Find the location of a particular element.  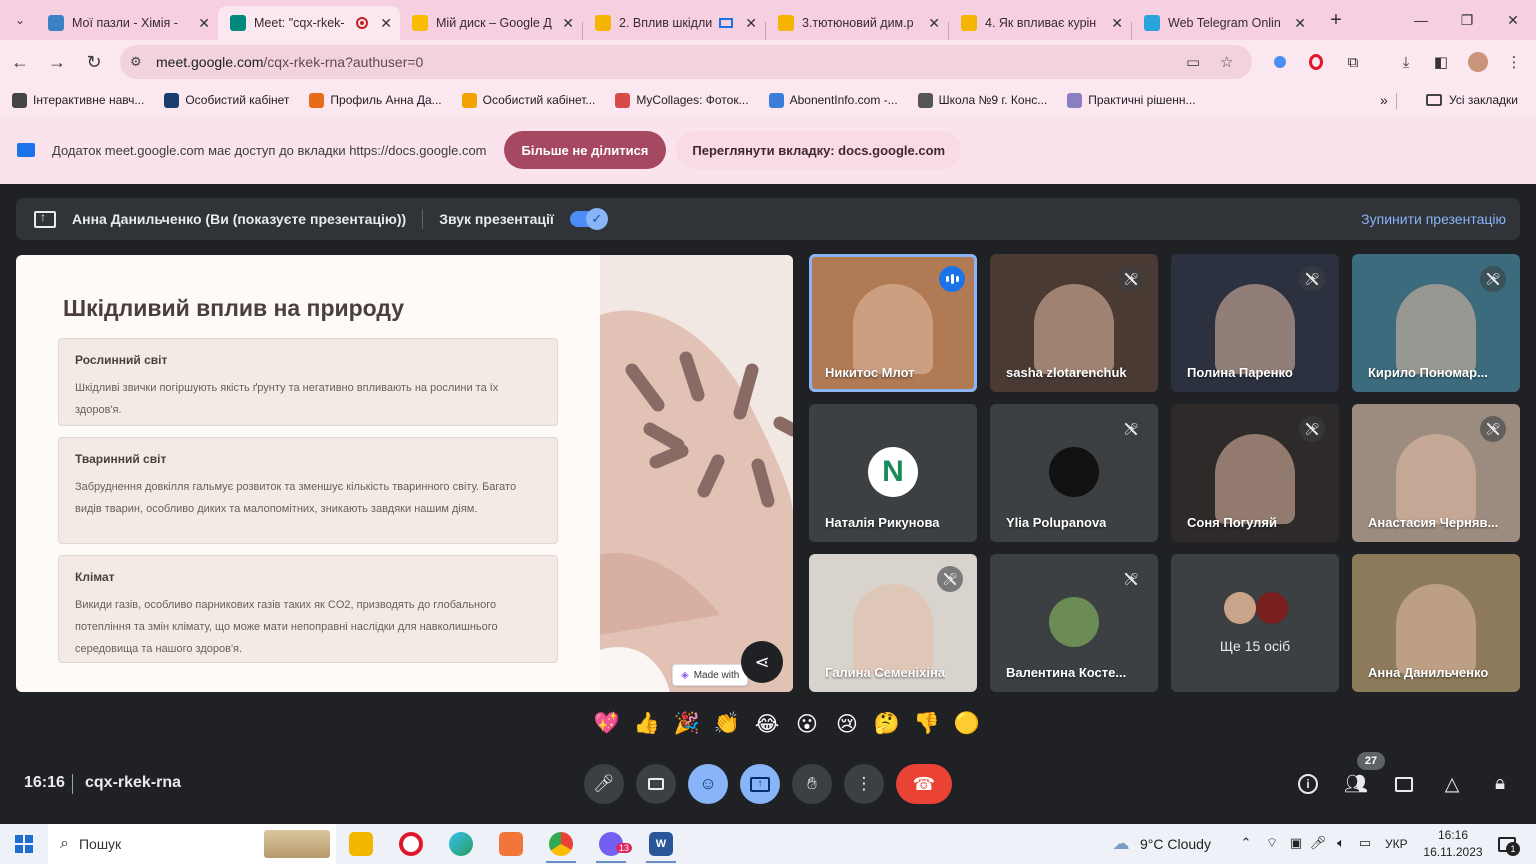

browser-tab: Web Telegram Onlin ✕ is located at coordinates (1223, 23).